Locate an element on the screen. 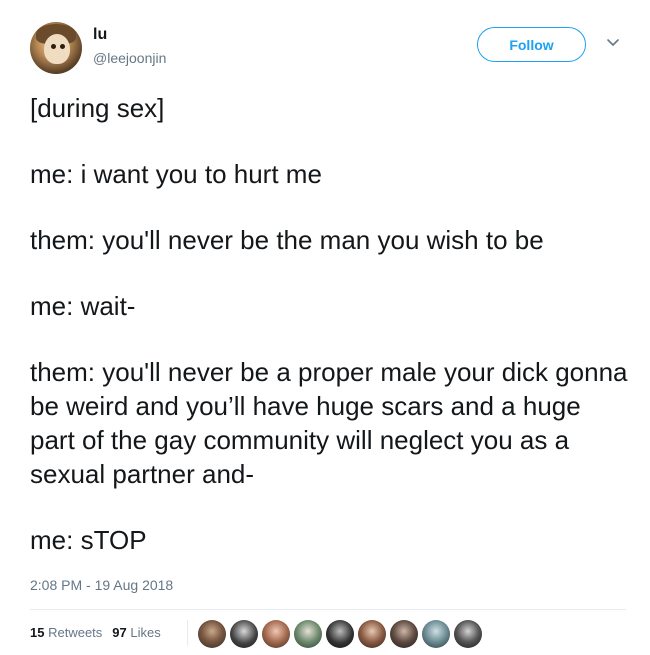  follow-button: Follow is located at coordinates (531, 44).